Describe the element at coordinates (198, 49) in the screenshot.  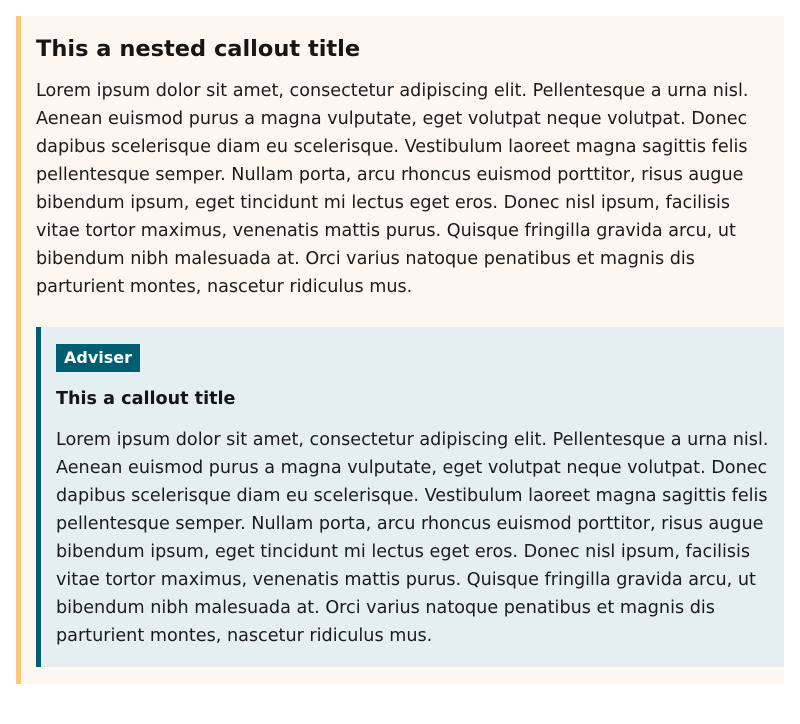
I see `nested-callout-title: This a nested callout title` at that location.